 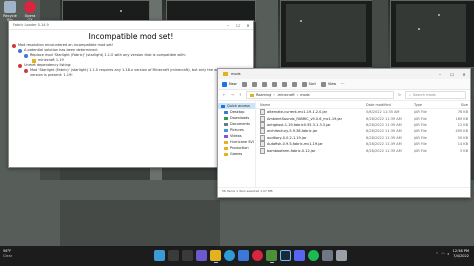 I want to click on breadcrumb: Roaming, so click(x=263, y=95).